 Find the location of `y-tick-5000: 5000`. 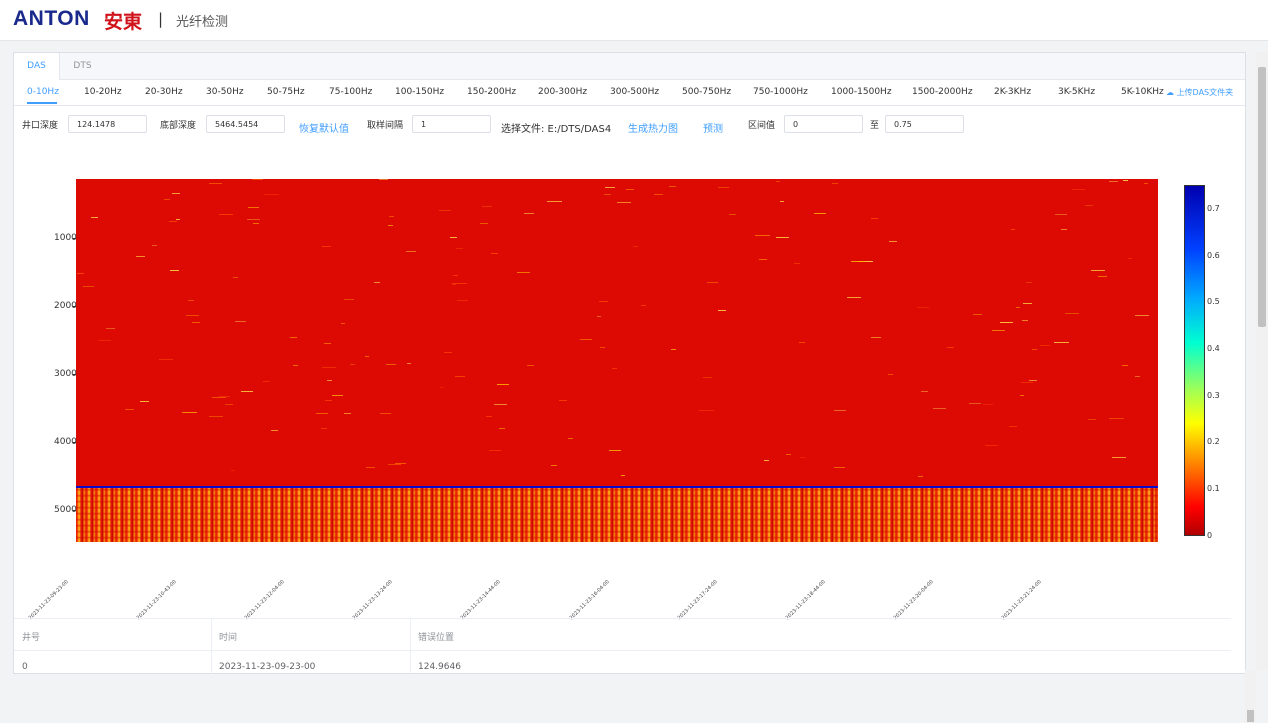

y-tick-5000: 5000 is located at coordinates (65, 510).